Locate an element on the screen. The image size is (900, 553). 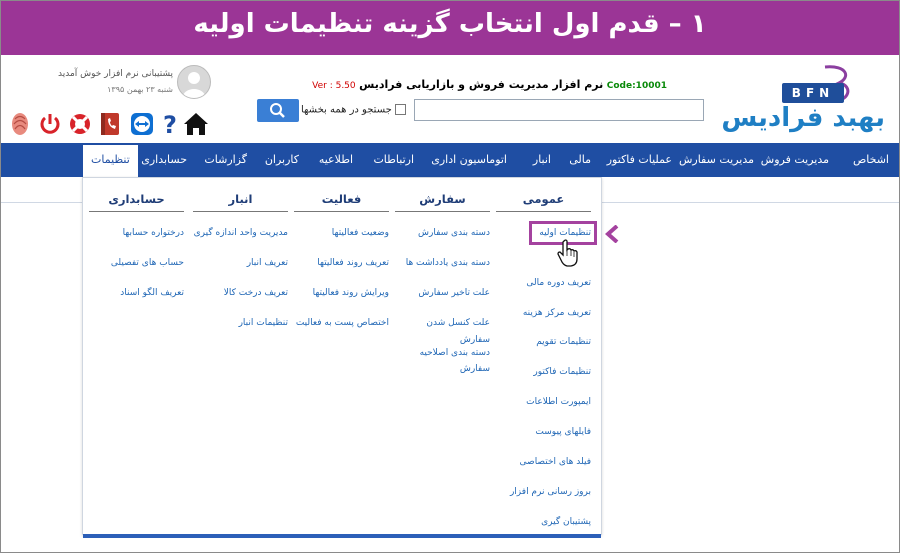
menu-column-title: انبار is located at coordinates (240, 202).